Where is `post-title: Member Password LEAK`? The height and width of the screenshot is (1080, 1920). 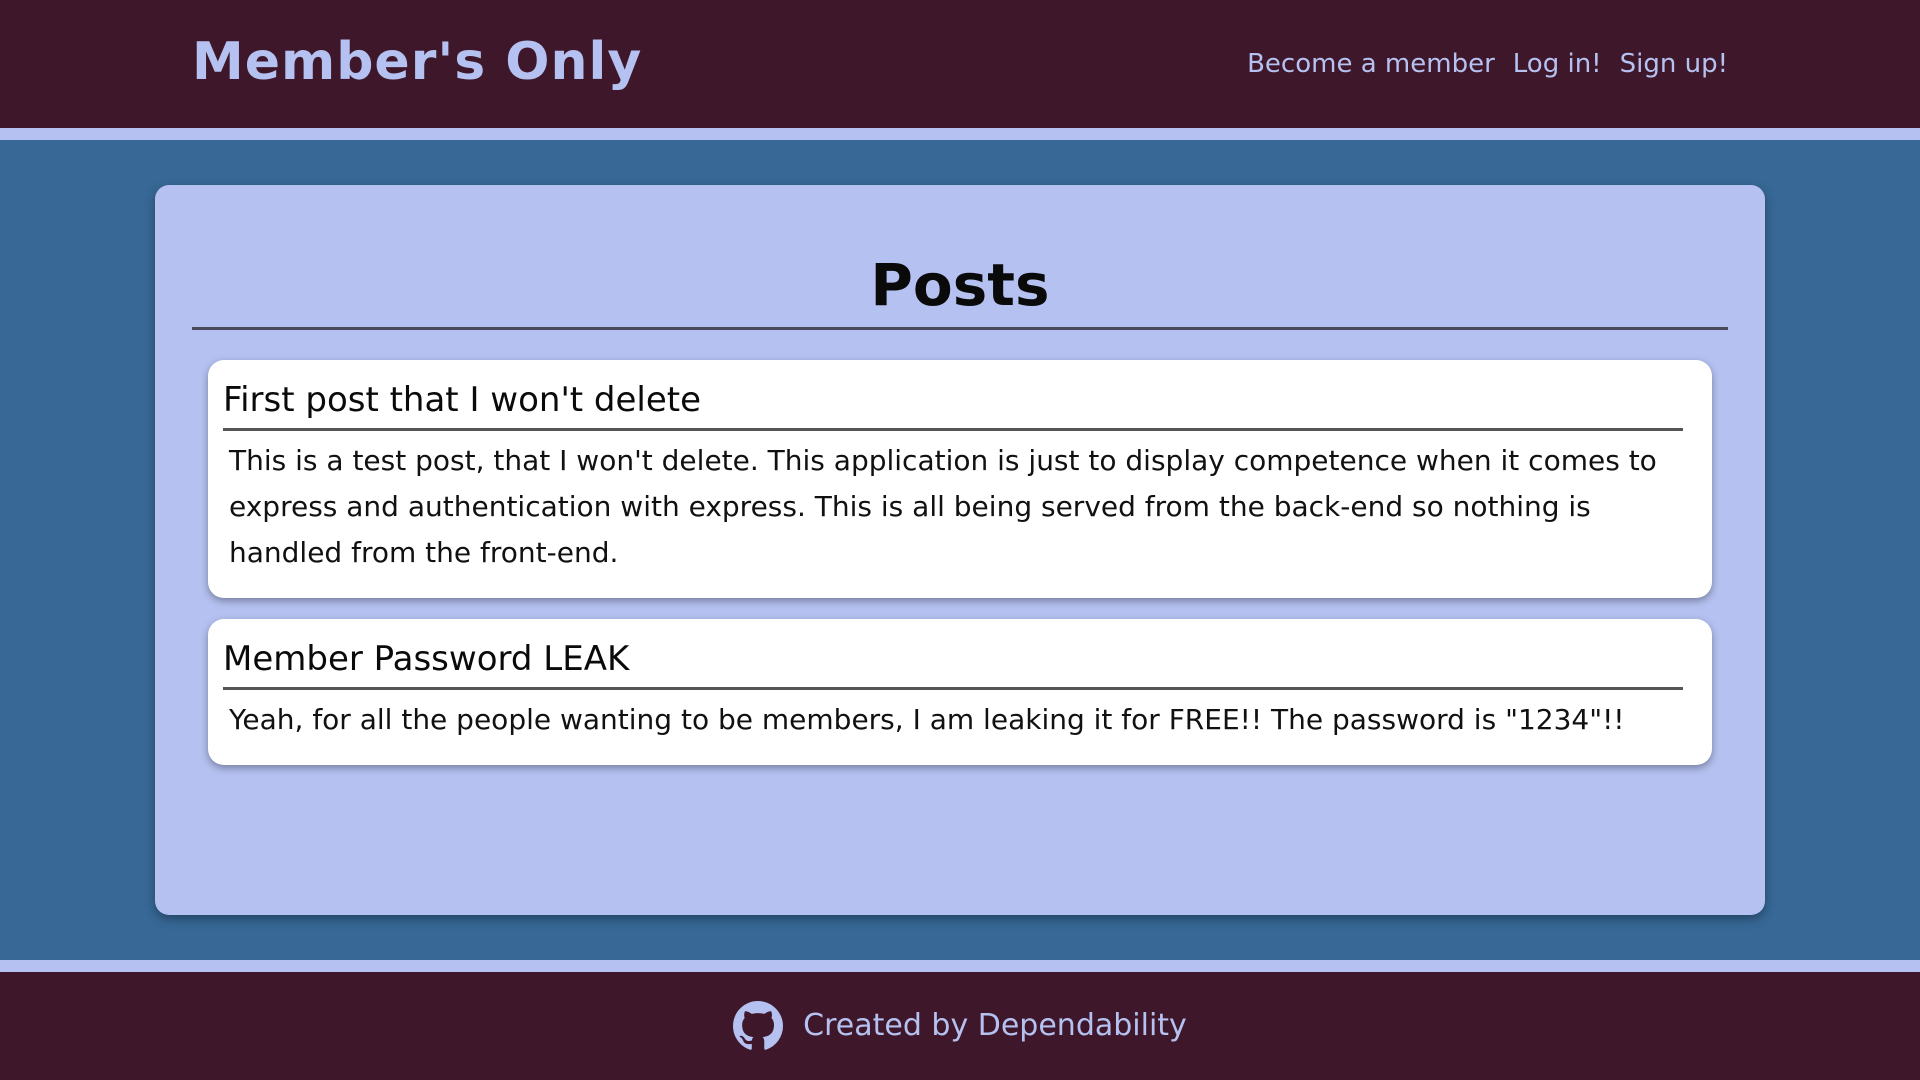
post-title: Member Password LEAK is located at coordinates (426, 659).